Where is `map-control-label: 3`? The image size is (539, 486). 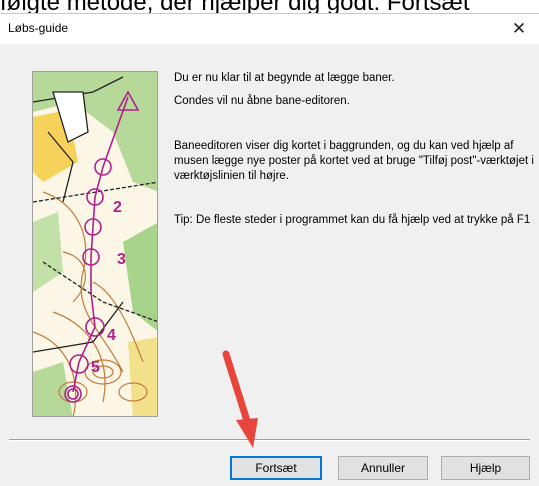 map-control-label: 3 is located at coordinates (121, 259).